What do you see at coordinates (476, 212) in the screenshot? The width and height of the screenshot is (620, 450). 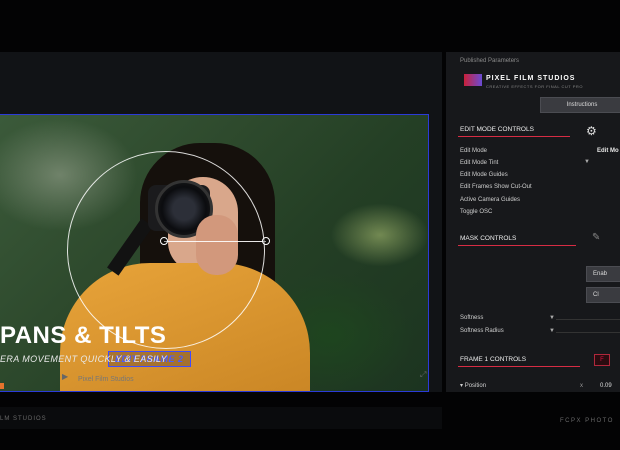 I see `toggle-osc-row: Toggle OSC` at bounding box center [476, 212].